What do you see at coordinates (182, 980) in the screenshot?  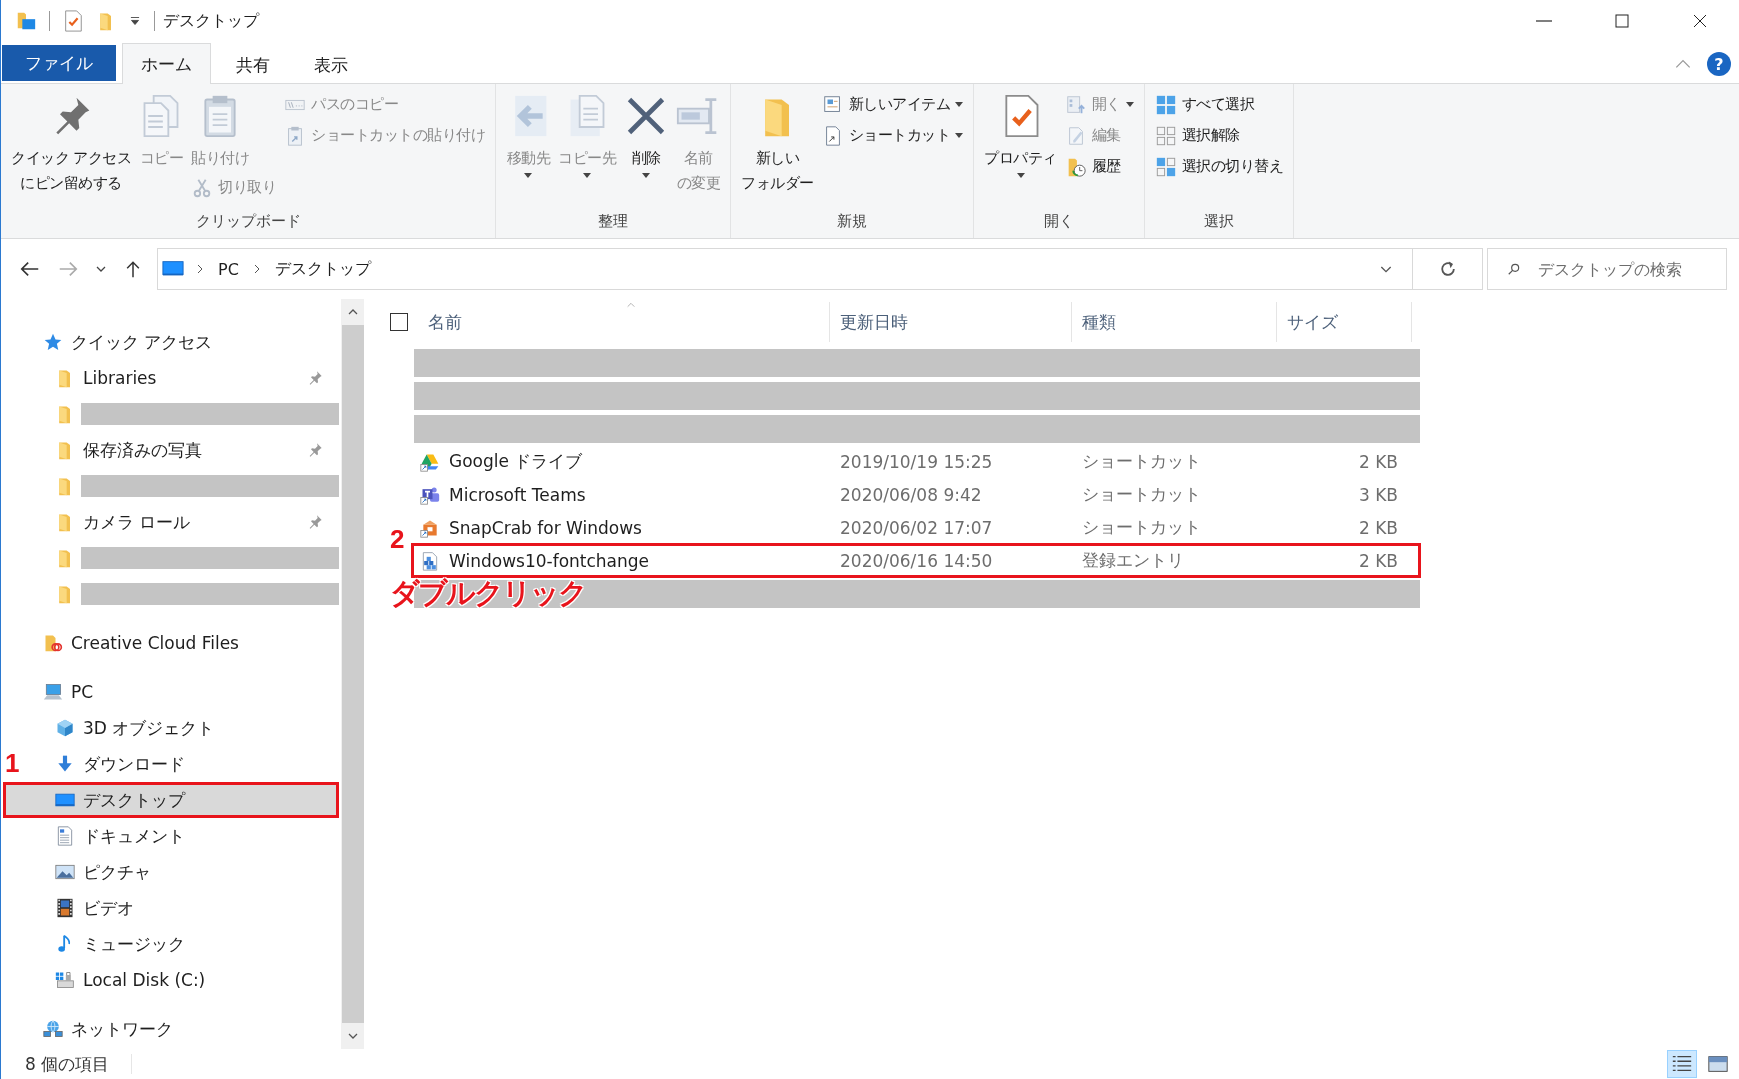 I see `nav-item: Local Disk (C:)` at bounding box center [182, 980].